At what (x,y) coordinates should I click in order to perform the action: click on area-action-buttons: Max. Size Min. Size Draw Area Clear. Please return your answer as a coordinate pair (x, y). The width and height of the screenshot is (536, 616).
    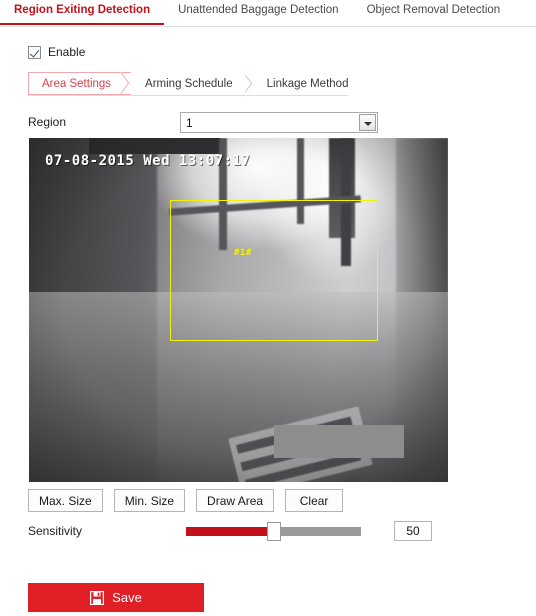
    Looking at the image, I should click on (186, 500).